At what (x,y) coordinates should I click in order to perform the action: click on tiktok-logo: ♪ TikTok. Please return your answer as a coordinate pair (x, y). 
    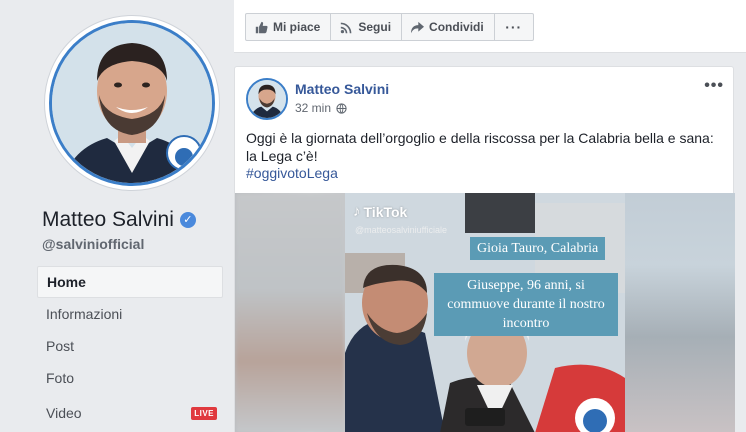
    Looking at the image, I should click on (380, 211).